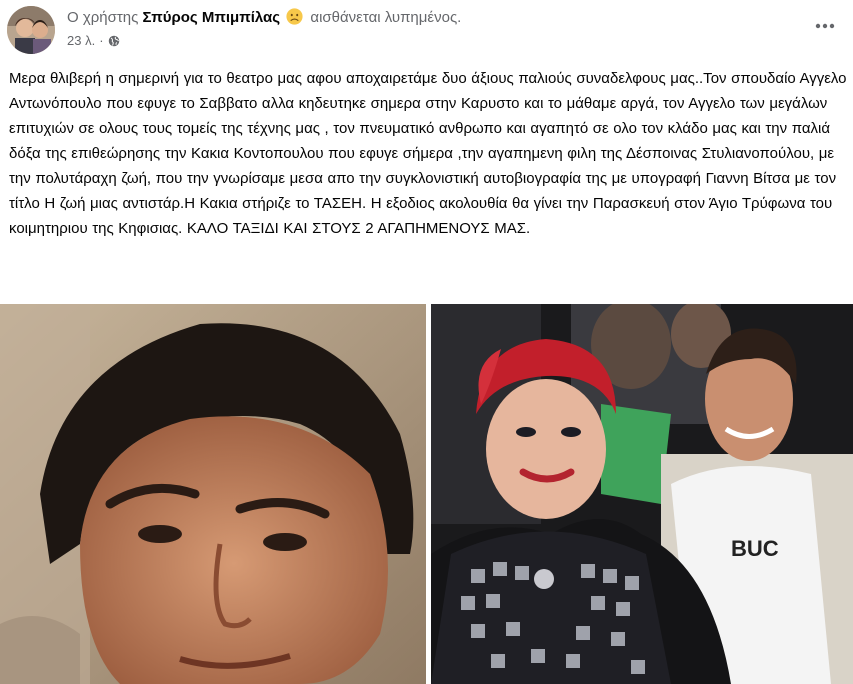  Describe the element at coordinates (105, 17) in the screenshot. I see `header-prefix: Ο χρήστης` at that location.